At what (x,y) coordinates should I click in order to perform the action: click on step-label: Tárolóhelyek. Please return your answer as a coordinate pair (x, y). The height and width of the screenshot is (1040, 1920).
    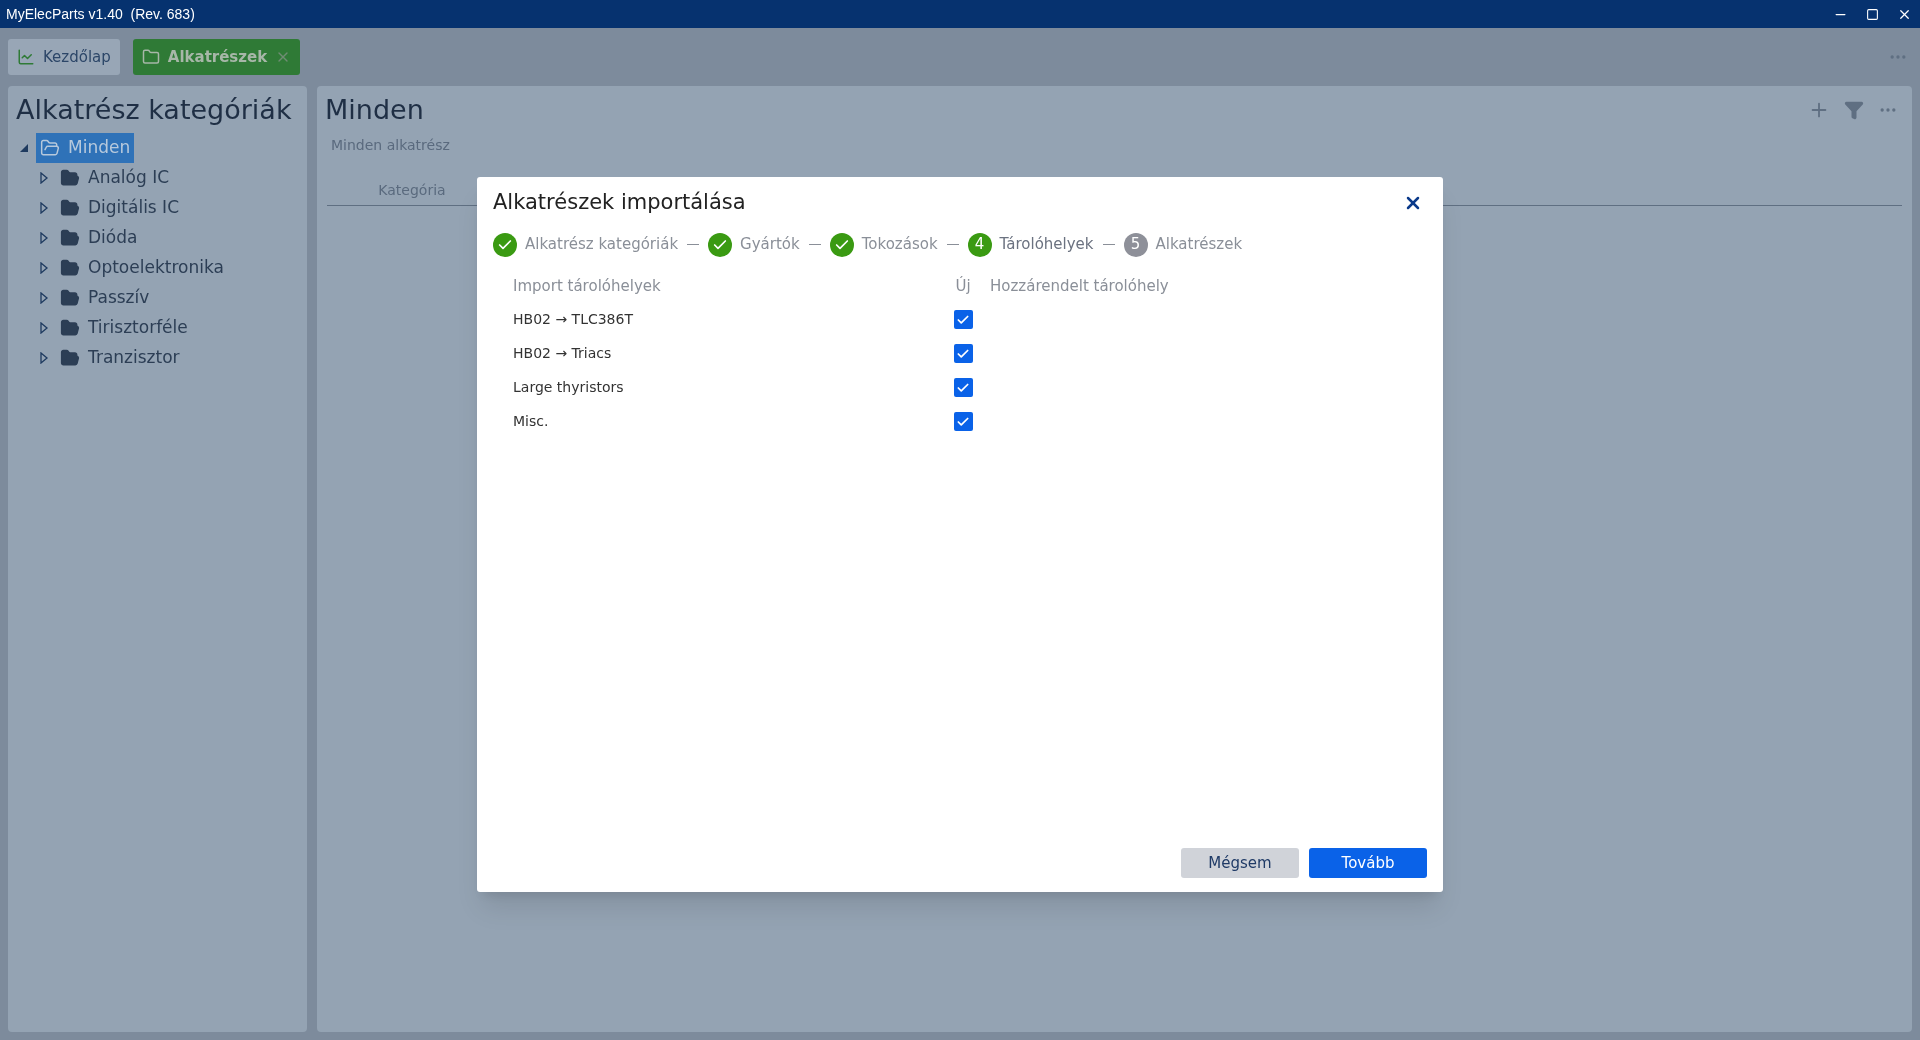
    Looking at the image, I should click on (1046, 245).